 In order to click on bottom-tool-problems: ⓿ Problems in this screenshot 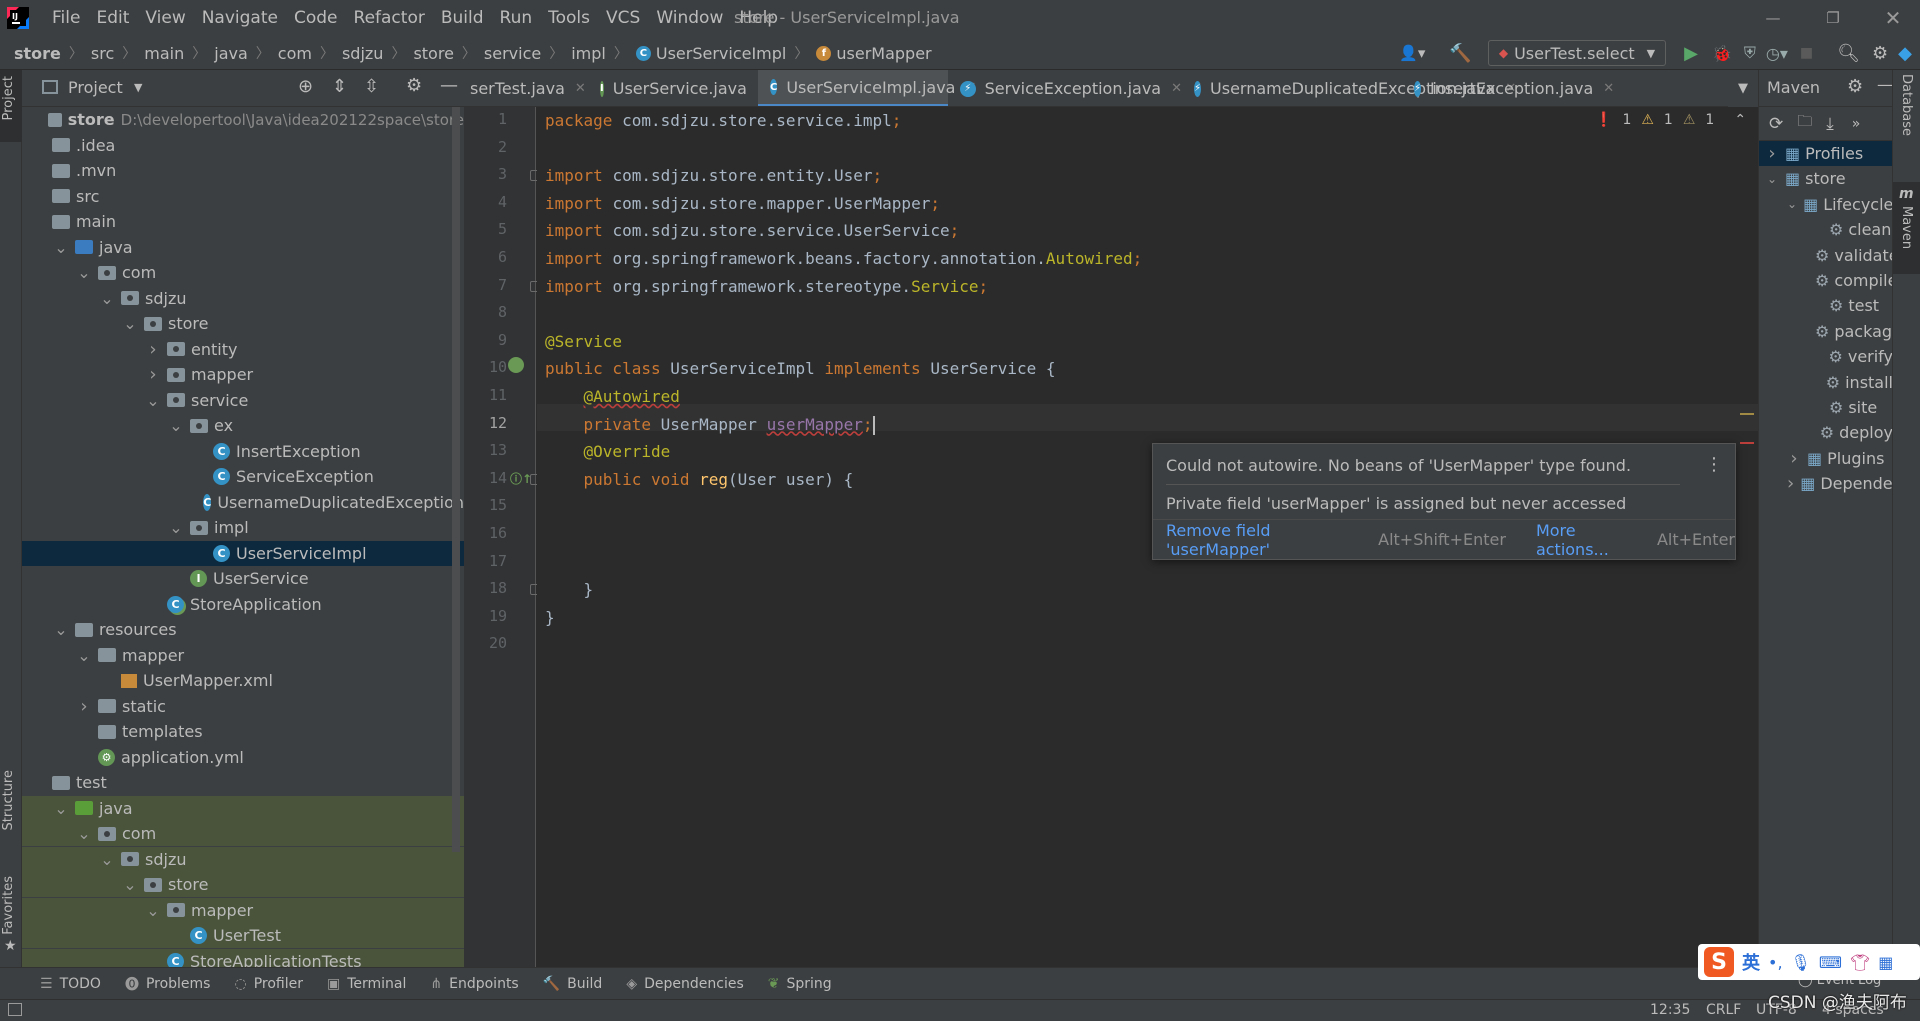, I will do `click(168, 984)`.